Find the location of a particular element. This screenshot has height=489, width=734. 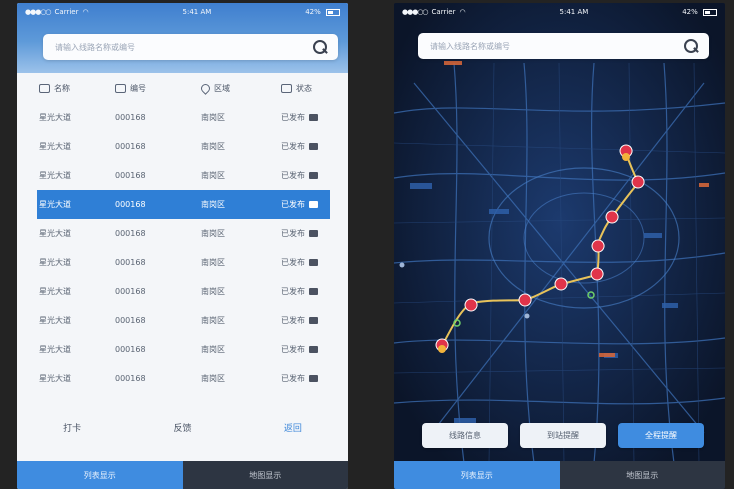

back-button: 返回 is located at coordinates (293, 427).